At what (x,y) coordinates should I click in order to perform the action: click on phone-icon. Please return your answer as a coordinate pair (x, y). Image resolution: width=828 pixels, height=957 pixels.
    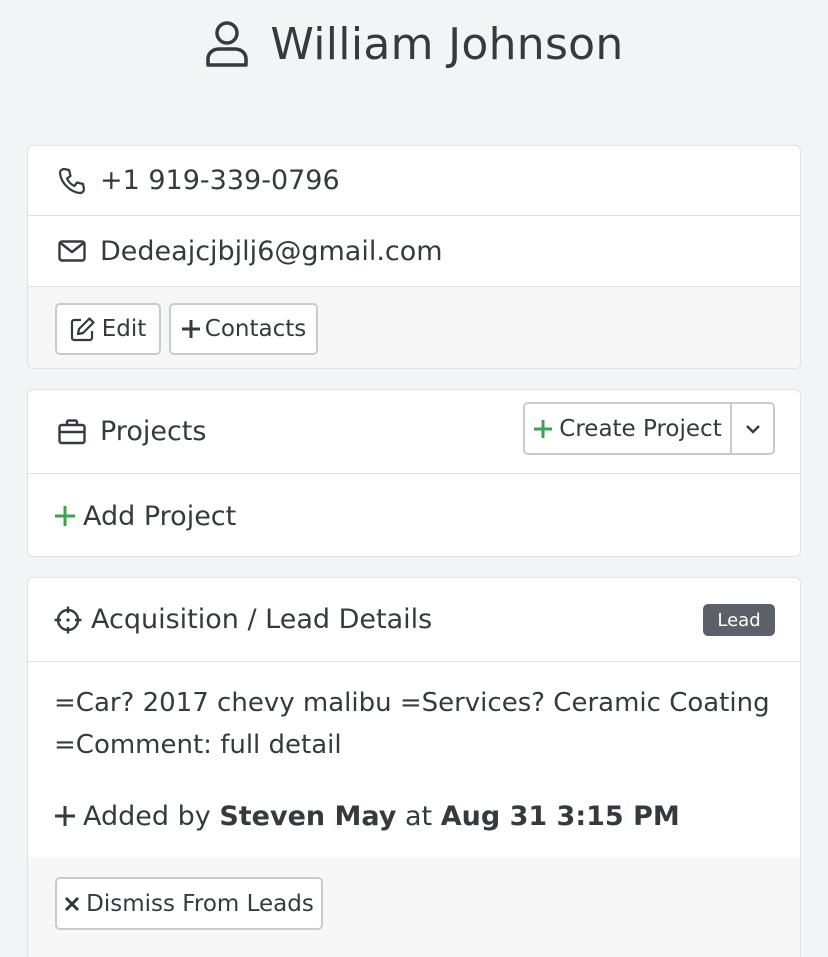
    Looking at the image, I should click on (72, 180).